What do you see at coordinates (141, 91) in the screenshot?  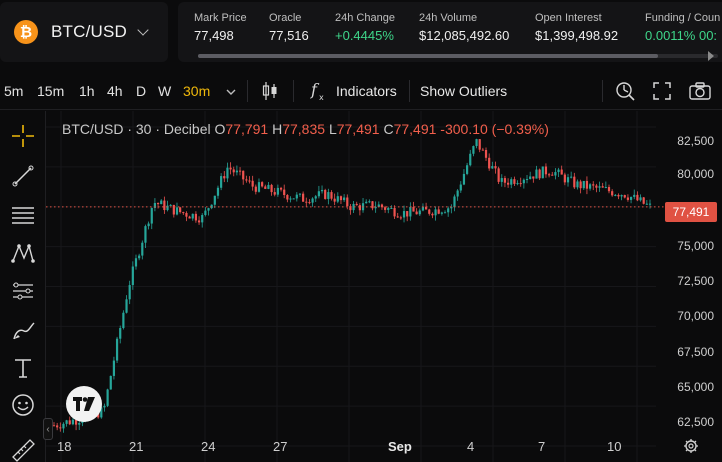 I see `timeframe-d: D` at bounding box center [141, 91].